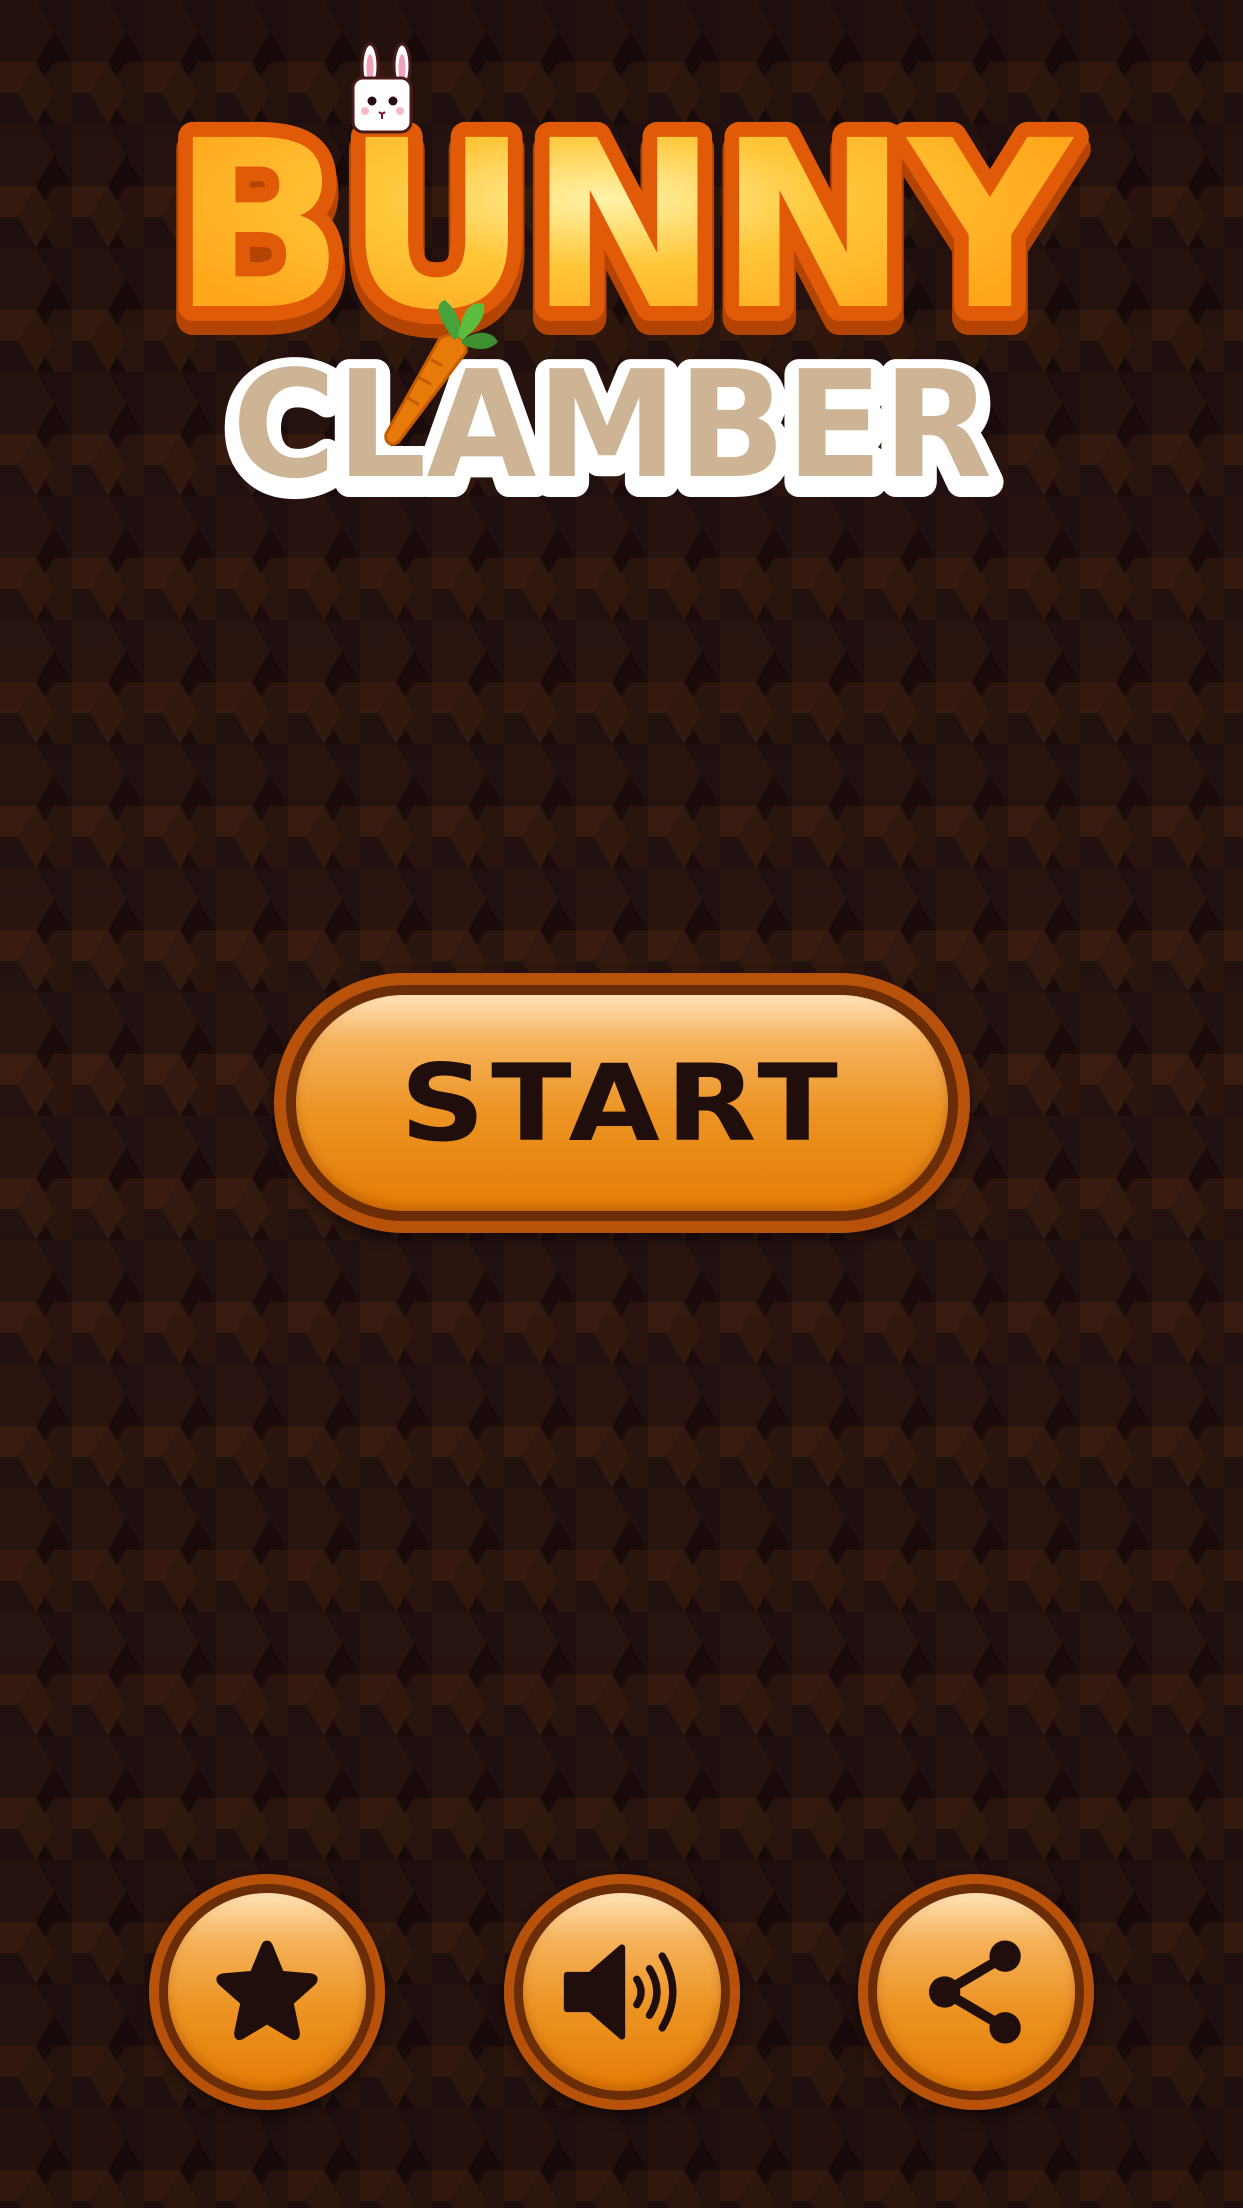  I want to click on svg-text: BUNNY, so click(623, 226).